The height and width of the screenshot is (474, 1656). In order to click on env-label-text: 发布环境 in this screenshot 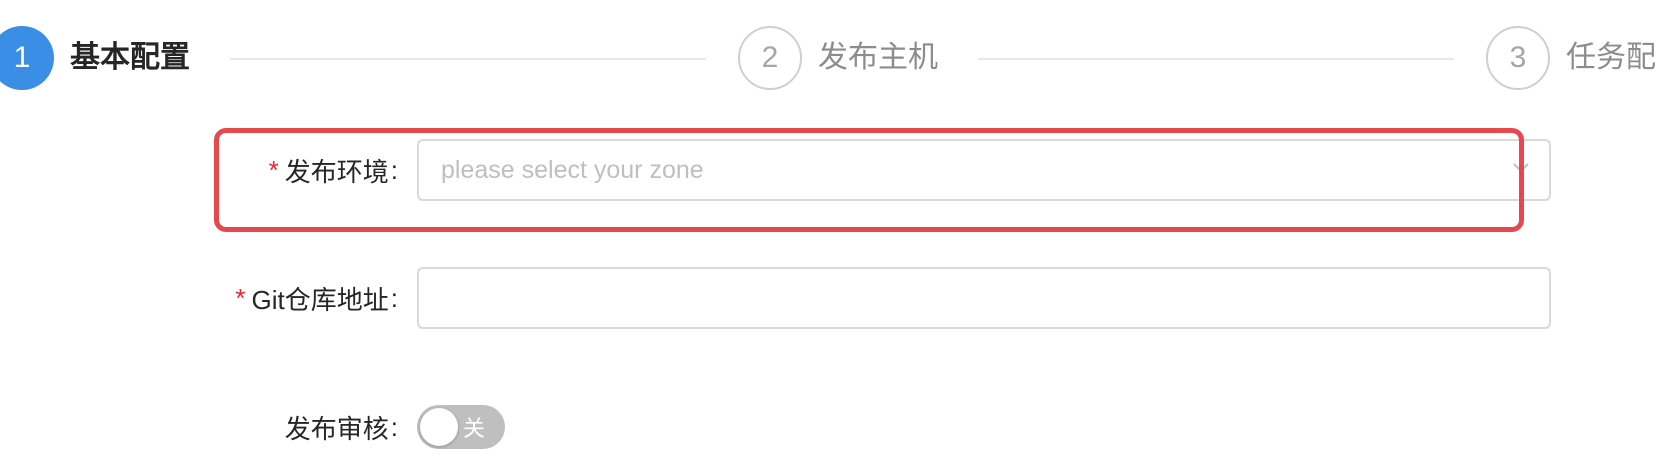, I will do `click(336, 171)`.